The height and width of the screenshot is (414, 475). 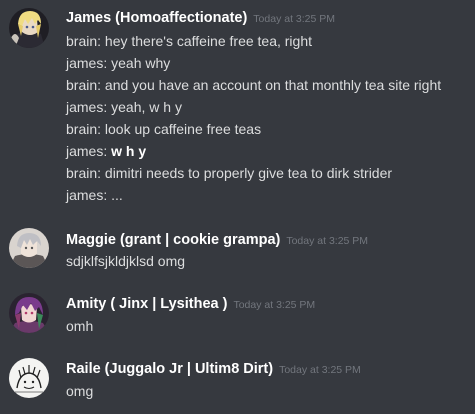 What do you see at coordinates (164, 129) in the screenshot?
I see `message-line: brain: look up caffeine free teas` at bounding box center [164, 129].